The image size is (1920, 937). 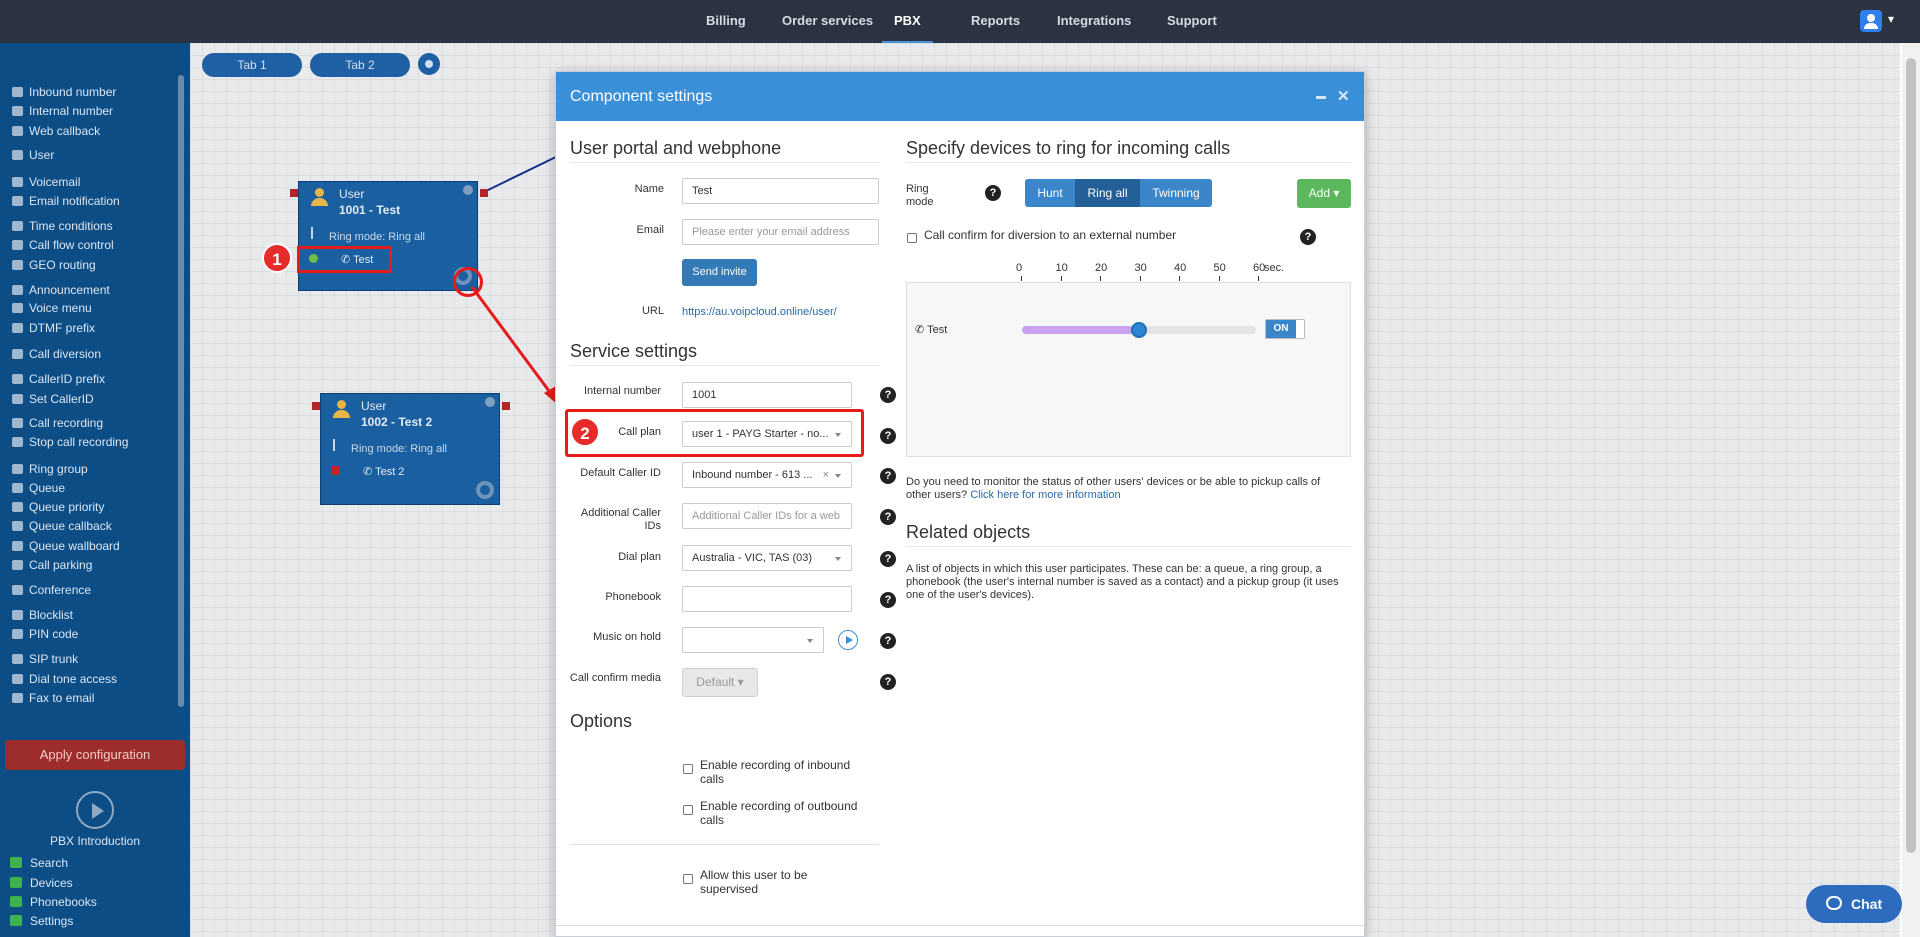 I want to click on nav-support: Support, so click(x=1192, y=21).